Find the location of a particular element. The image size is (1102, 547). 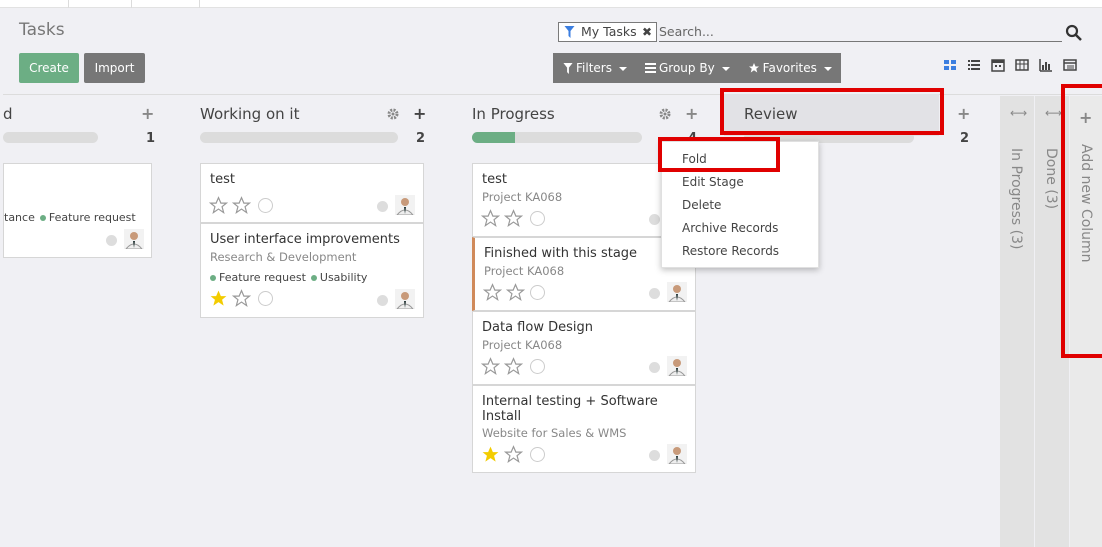

tag: tance is located at coordinates (19, 217).